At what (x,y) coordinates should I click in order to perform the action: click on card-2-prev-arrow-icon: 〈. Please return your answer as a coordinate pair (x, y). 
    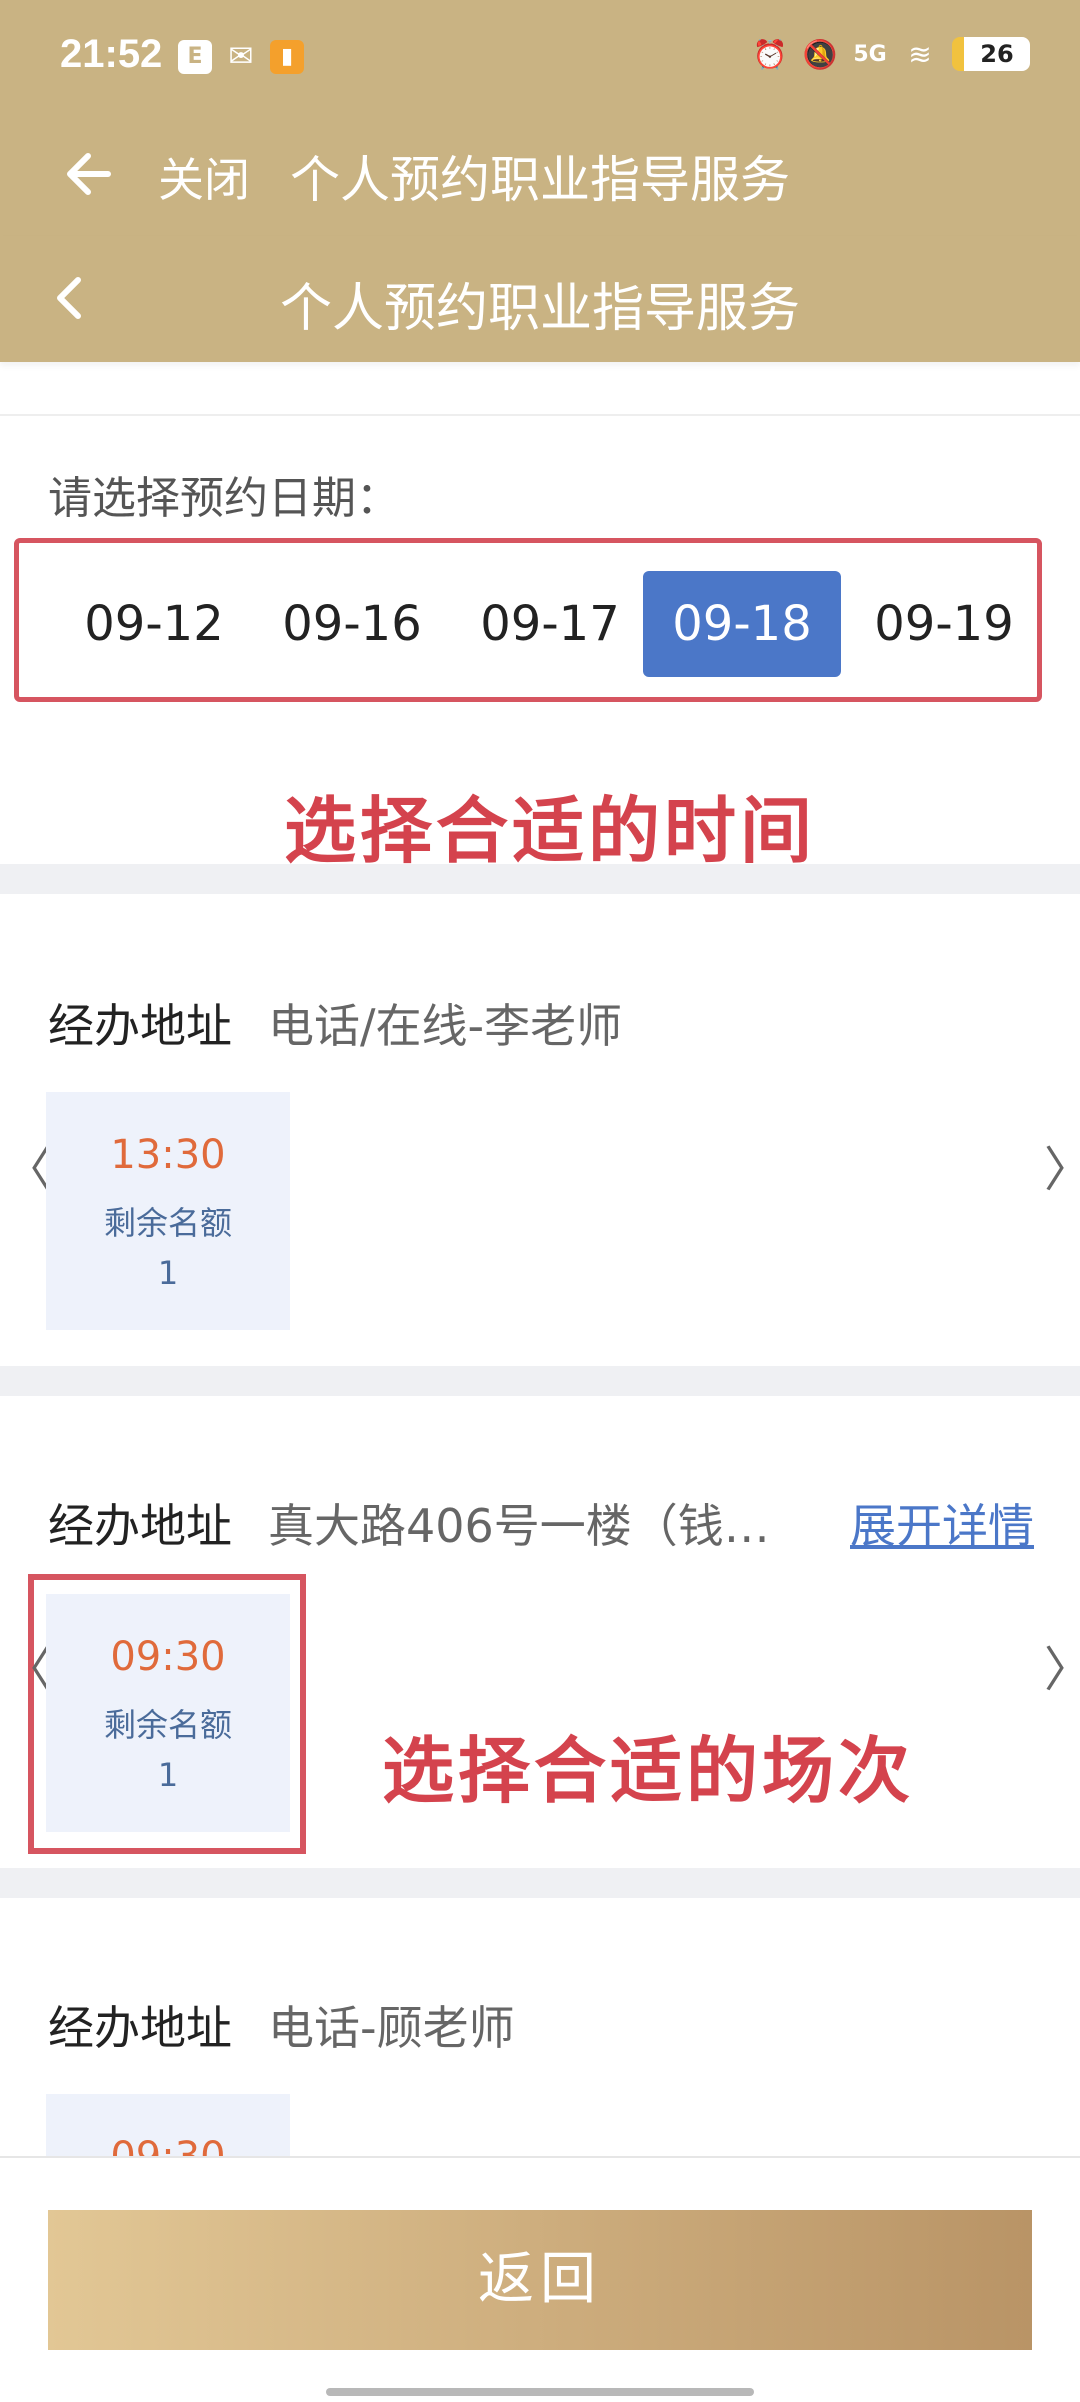
    Looking at the image, I should click on (28, 1665).